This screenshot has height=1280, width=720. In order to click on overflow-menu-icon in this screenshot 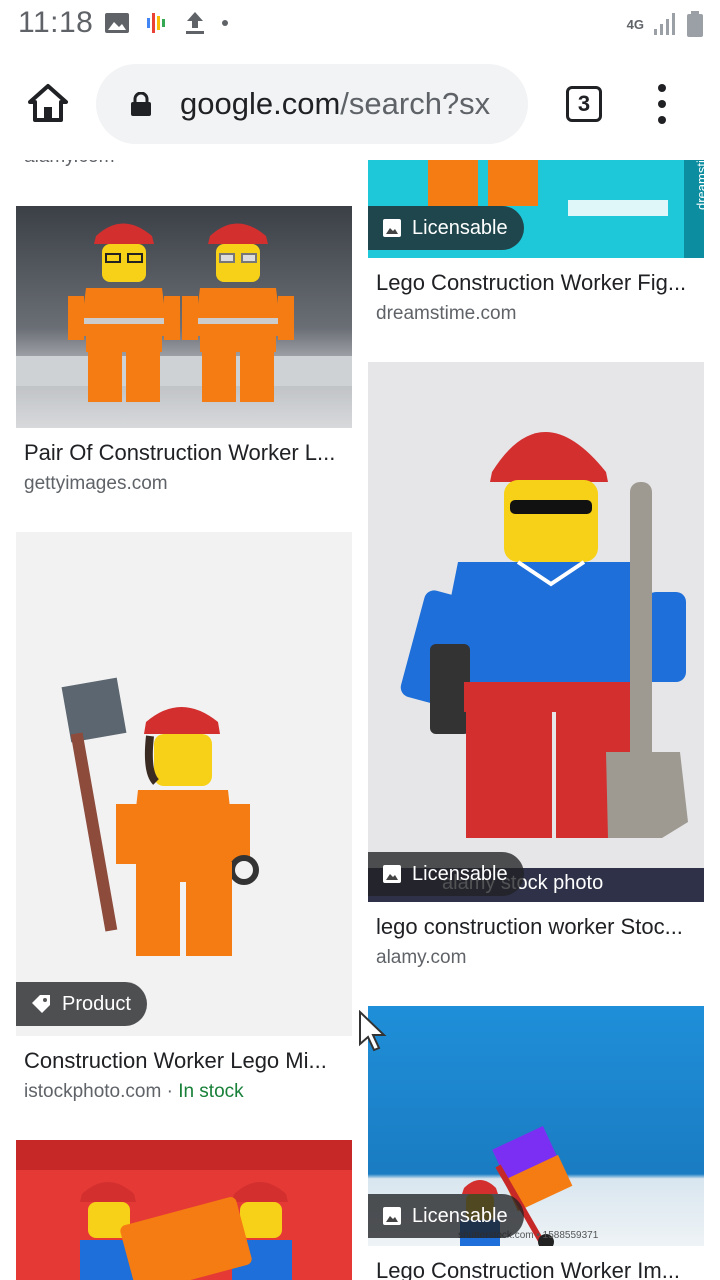, I will do `click(662, 104)`.